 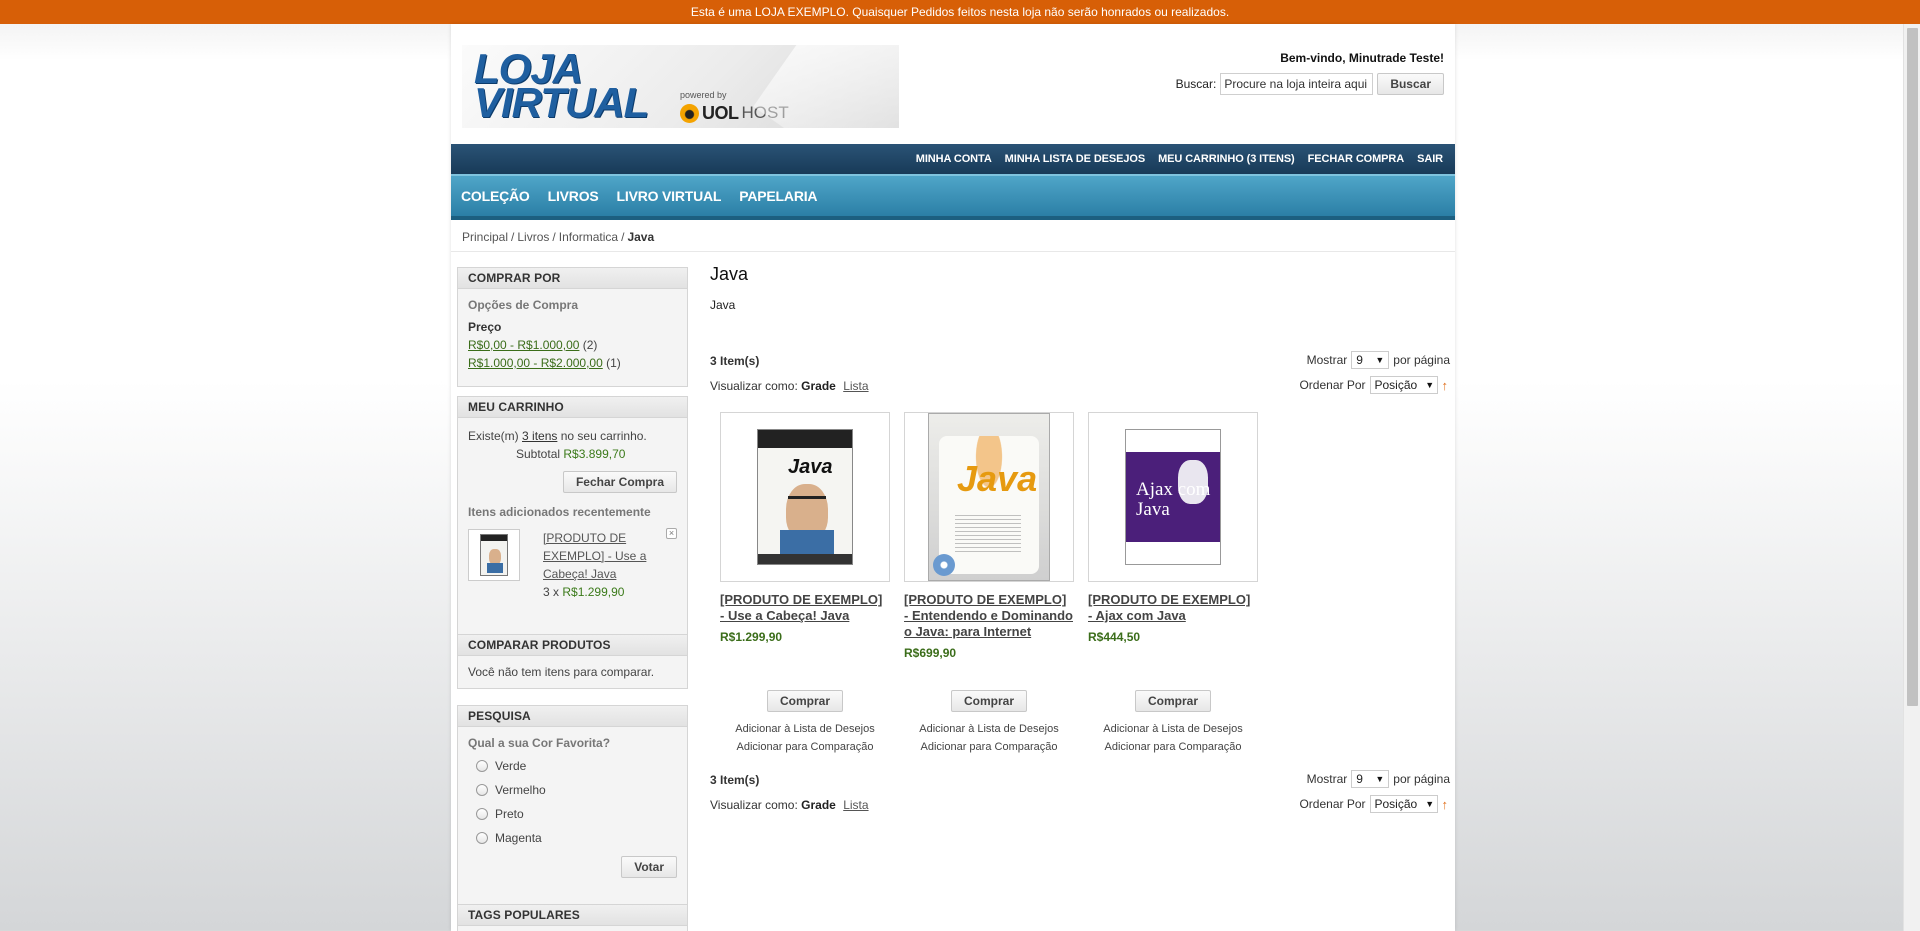 What do you see at coordinates (1912, 367) in the screenshot?
I see `scrollbar-thumb` at bounding box center [1912, 367].